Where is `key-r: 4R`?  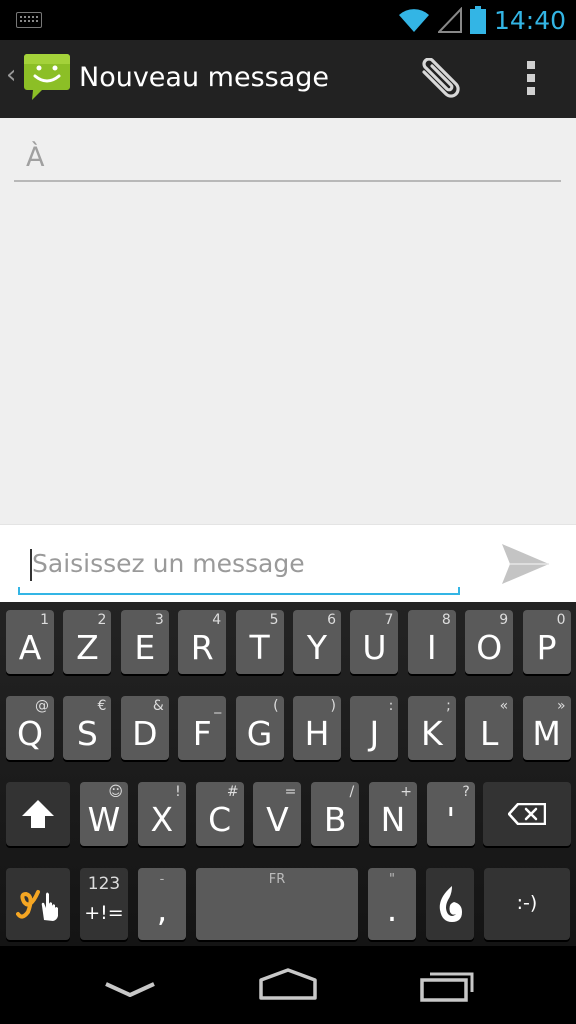
key-r: 4R is located at coordinates (202, 642).